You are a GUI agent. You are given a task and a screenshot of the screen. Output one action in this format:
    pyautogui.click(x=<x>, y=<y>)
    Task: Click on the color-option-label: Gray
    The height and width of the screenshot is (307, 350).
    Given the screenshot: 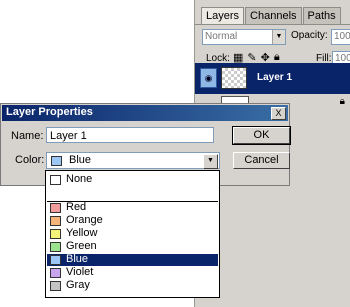 What is the action you would take?
    pyautogui.click(x=78, y=285)
    